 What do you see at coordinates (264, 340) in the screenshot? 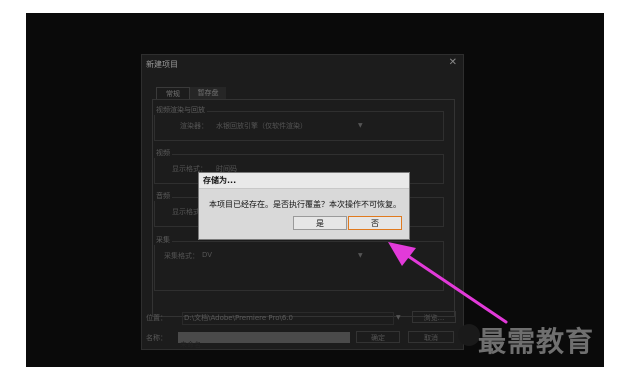
I see `name-field: 未命名` at bounding box center [264, 340].